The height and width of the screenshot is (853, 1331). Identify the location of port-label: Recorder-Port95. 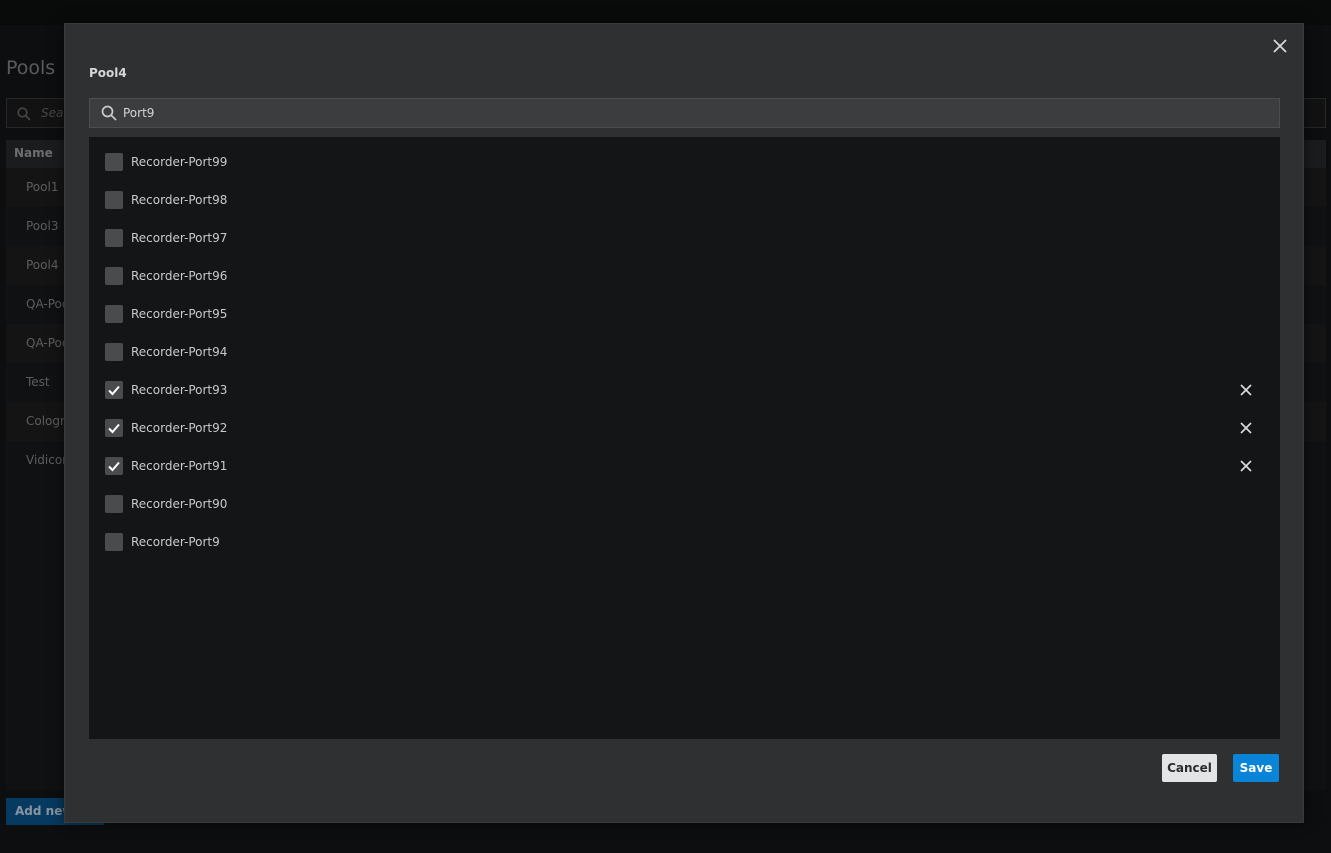
(179, 314).